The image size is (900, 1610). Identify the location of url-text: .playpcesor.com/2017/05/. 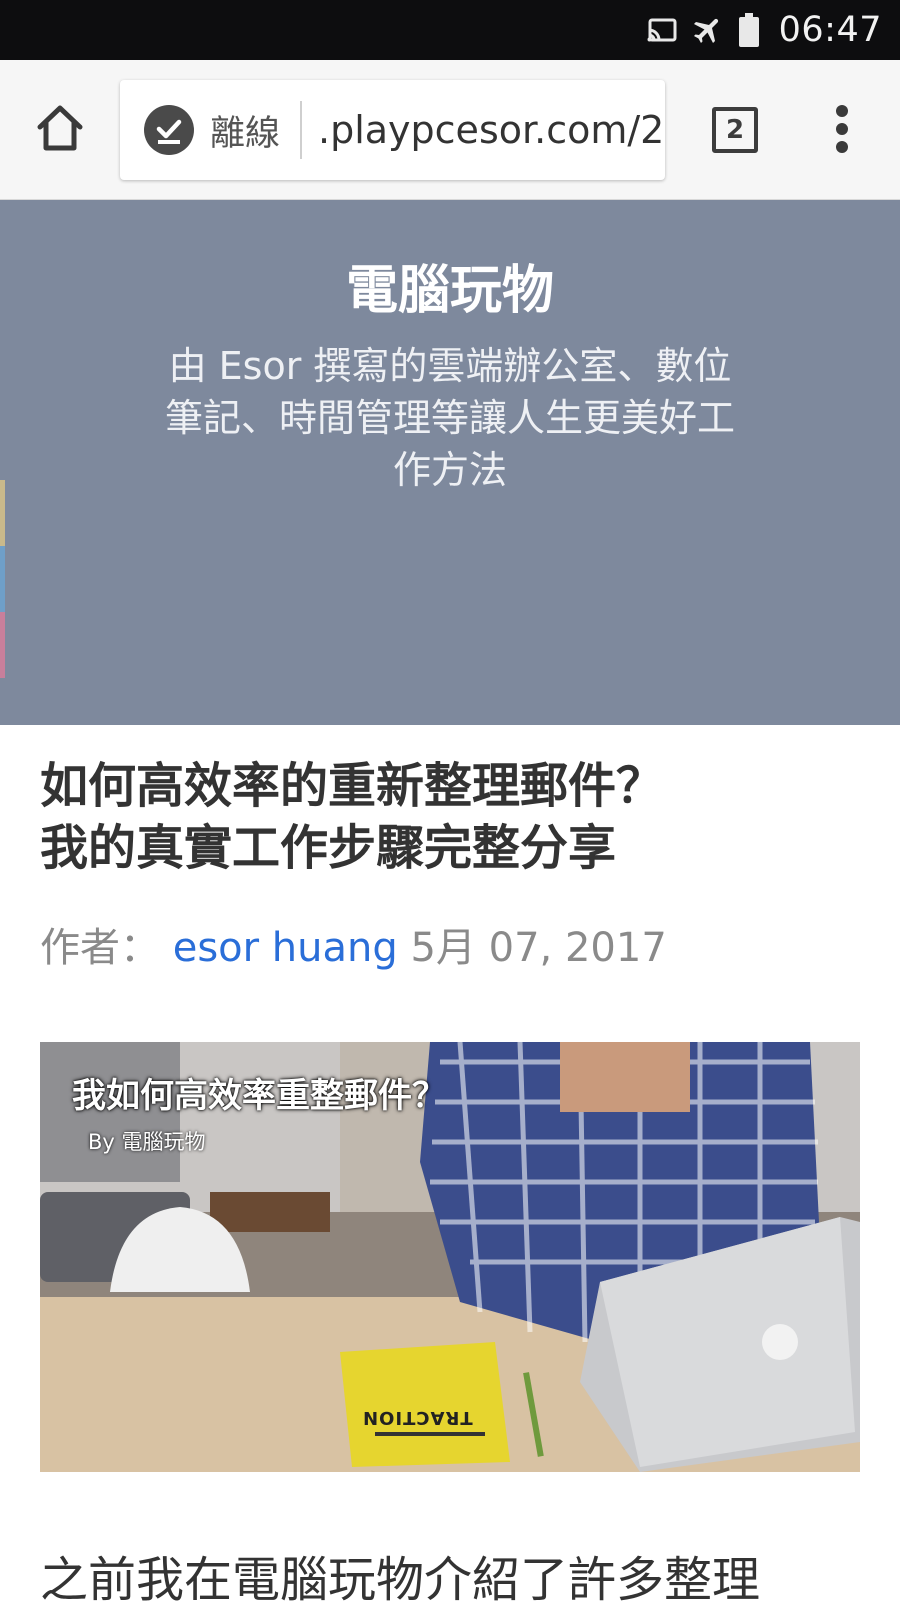
(491, 130).